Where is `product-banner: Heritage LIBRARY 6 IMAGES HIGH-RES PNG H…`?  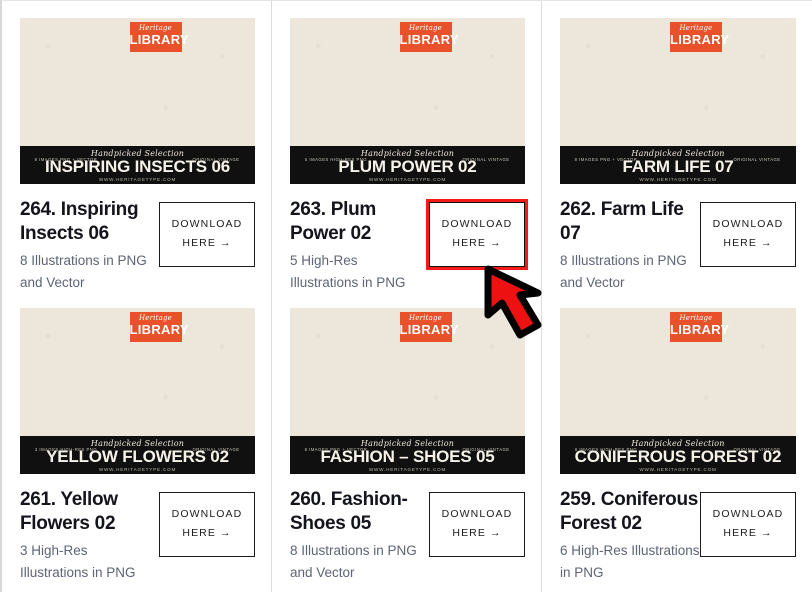
product-banner: Heritage LIBRARY 6 IMAGES HIGH-RES PNG H… is located at coordinates (678, 391).